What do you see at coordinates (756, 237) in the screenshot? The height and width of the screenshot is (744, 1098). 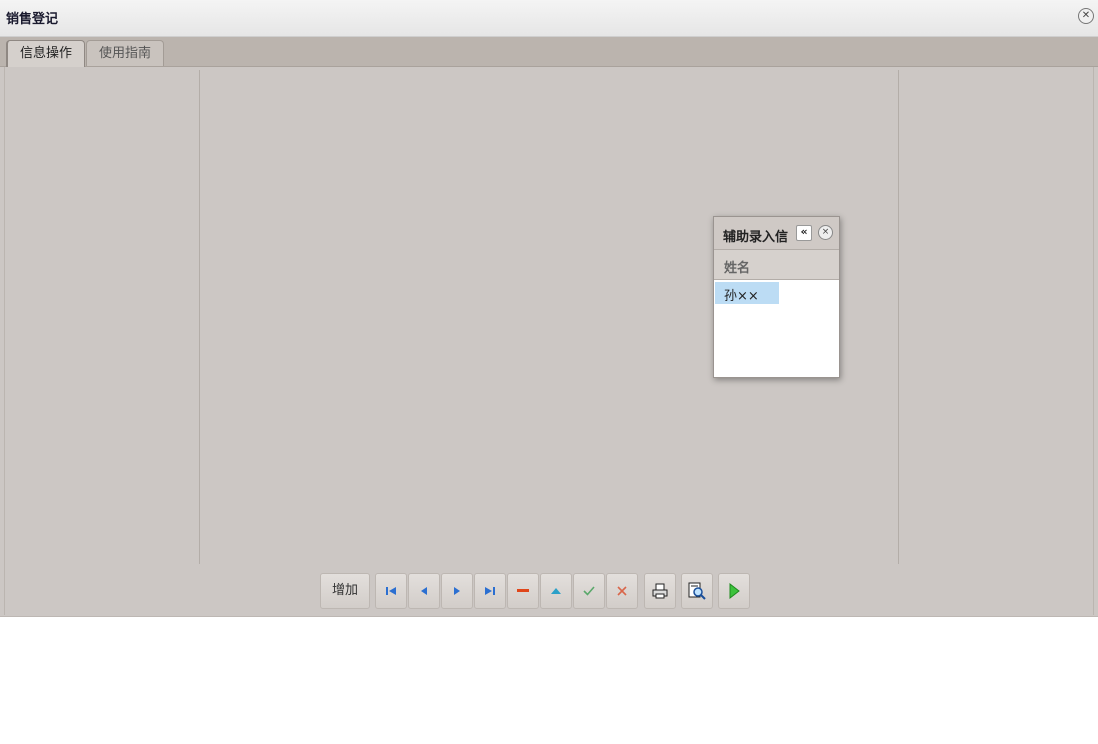 I see `popup-title: 辅助录入信` at bounding box center [756, 237].